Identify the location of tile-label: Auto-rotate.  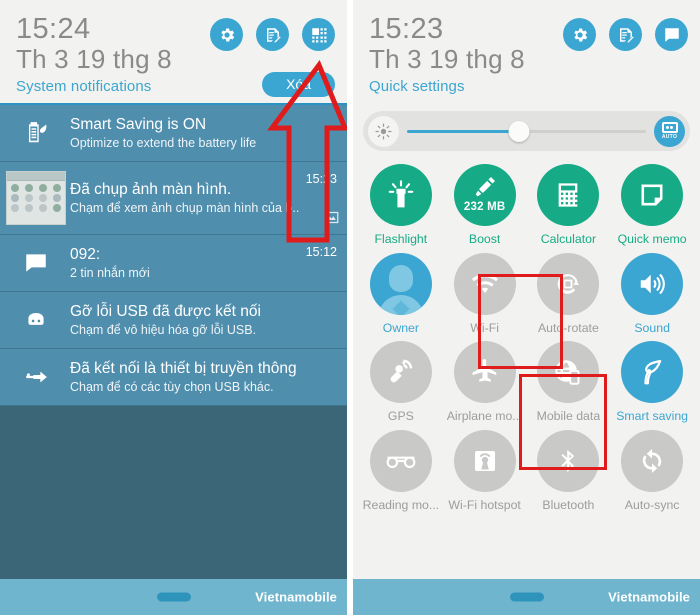
(568, 328).